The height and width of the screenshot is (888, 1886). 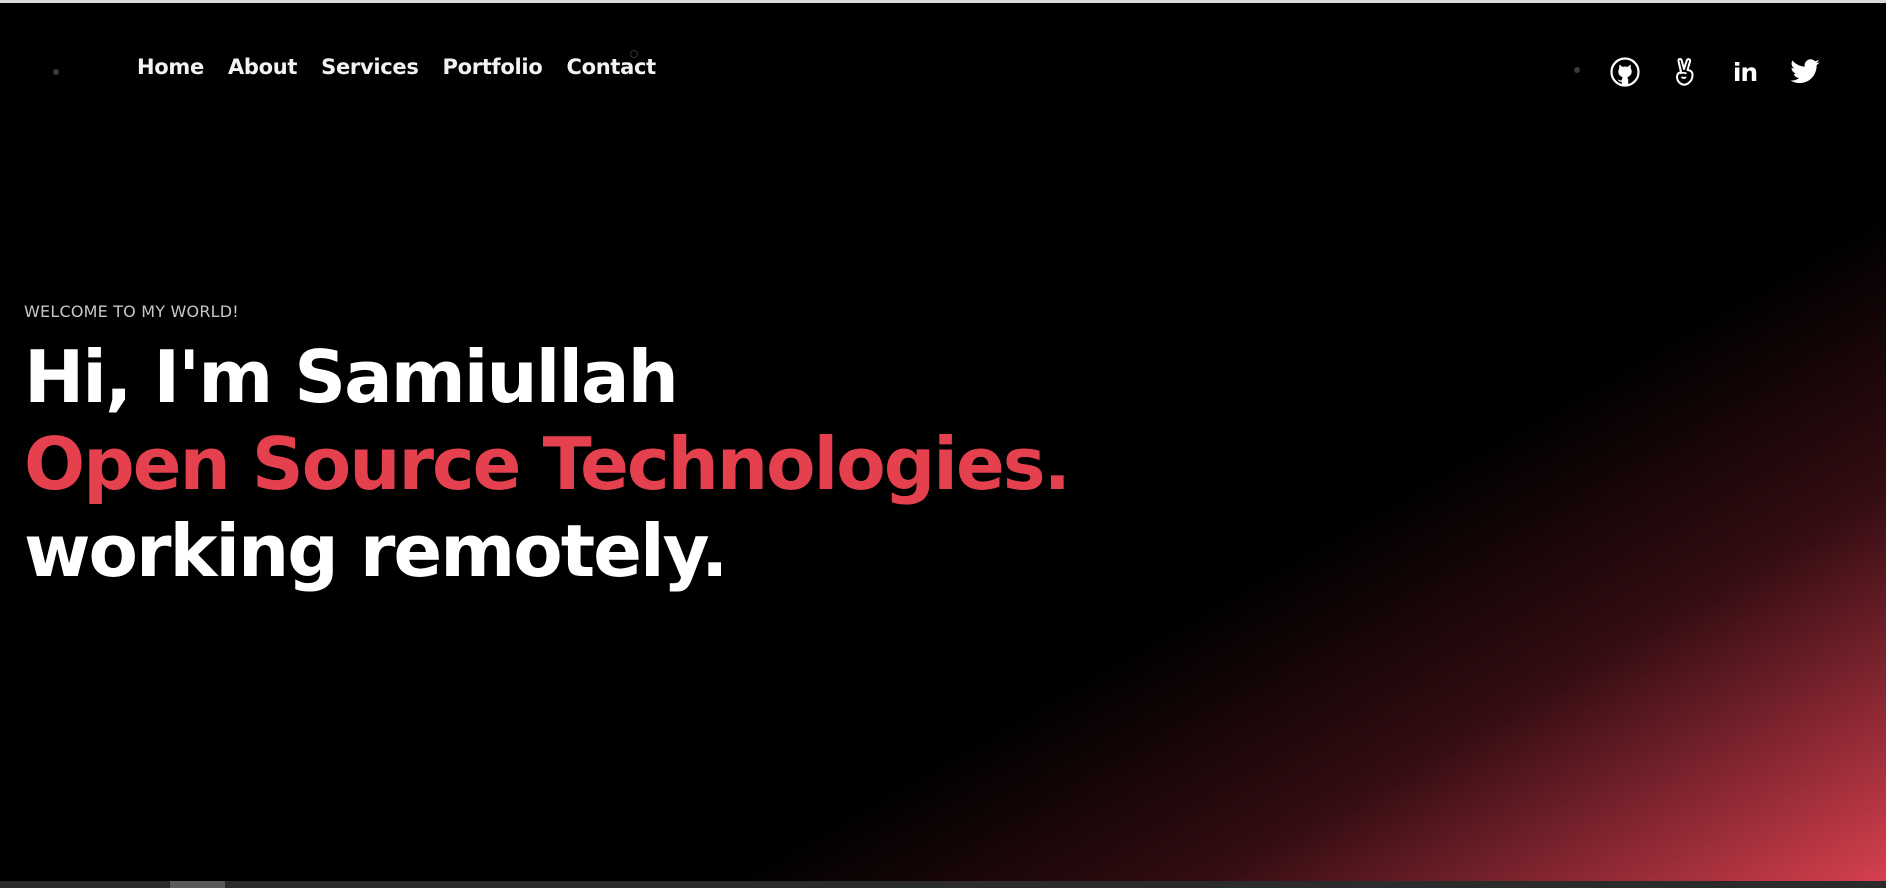 What do you see at coordinates (376, 551) in the screenshot?
I see `headline-line-status: working remotely.` at bounding box center [376, 551].